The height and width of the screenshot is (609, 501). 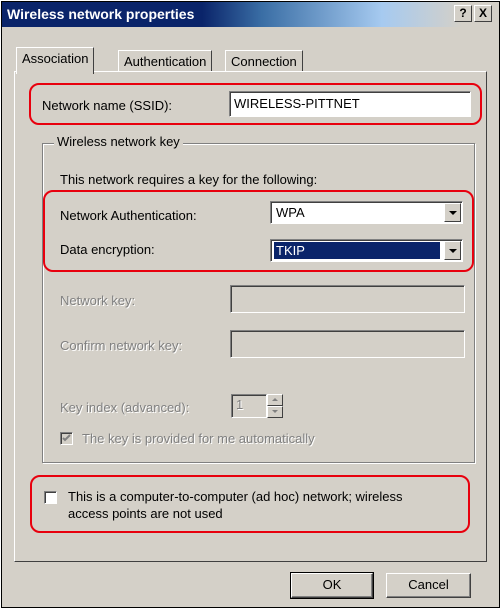 I want to click on cancel-button: Cancel, so click(x=428, y=585).